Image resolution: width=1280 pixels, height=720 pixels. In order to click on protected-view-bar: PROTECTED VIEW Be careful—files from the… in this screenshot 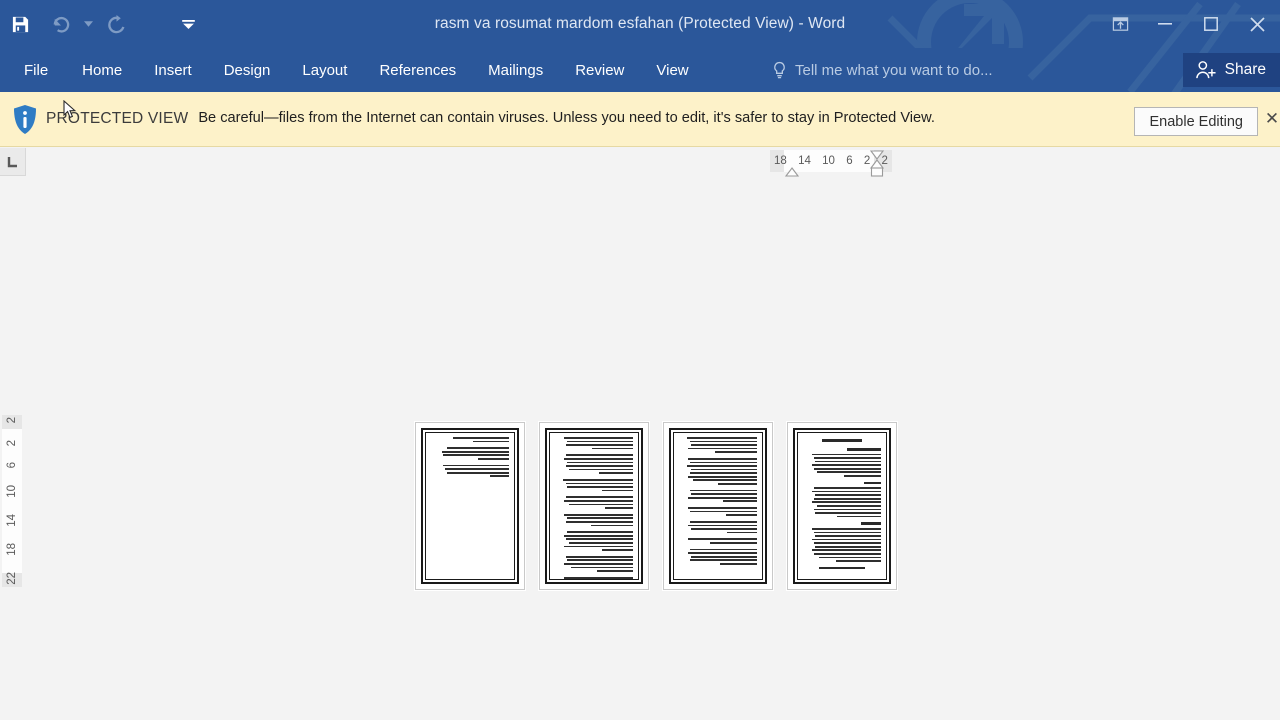, I will do `click(640, 119)`.